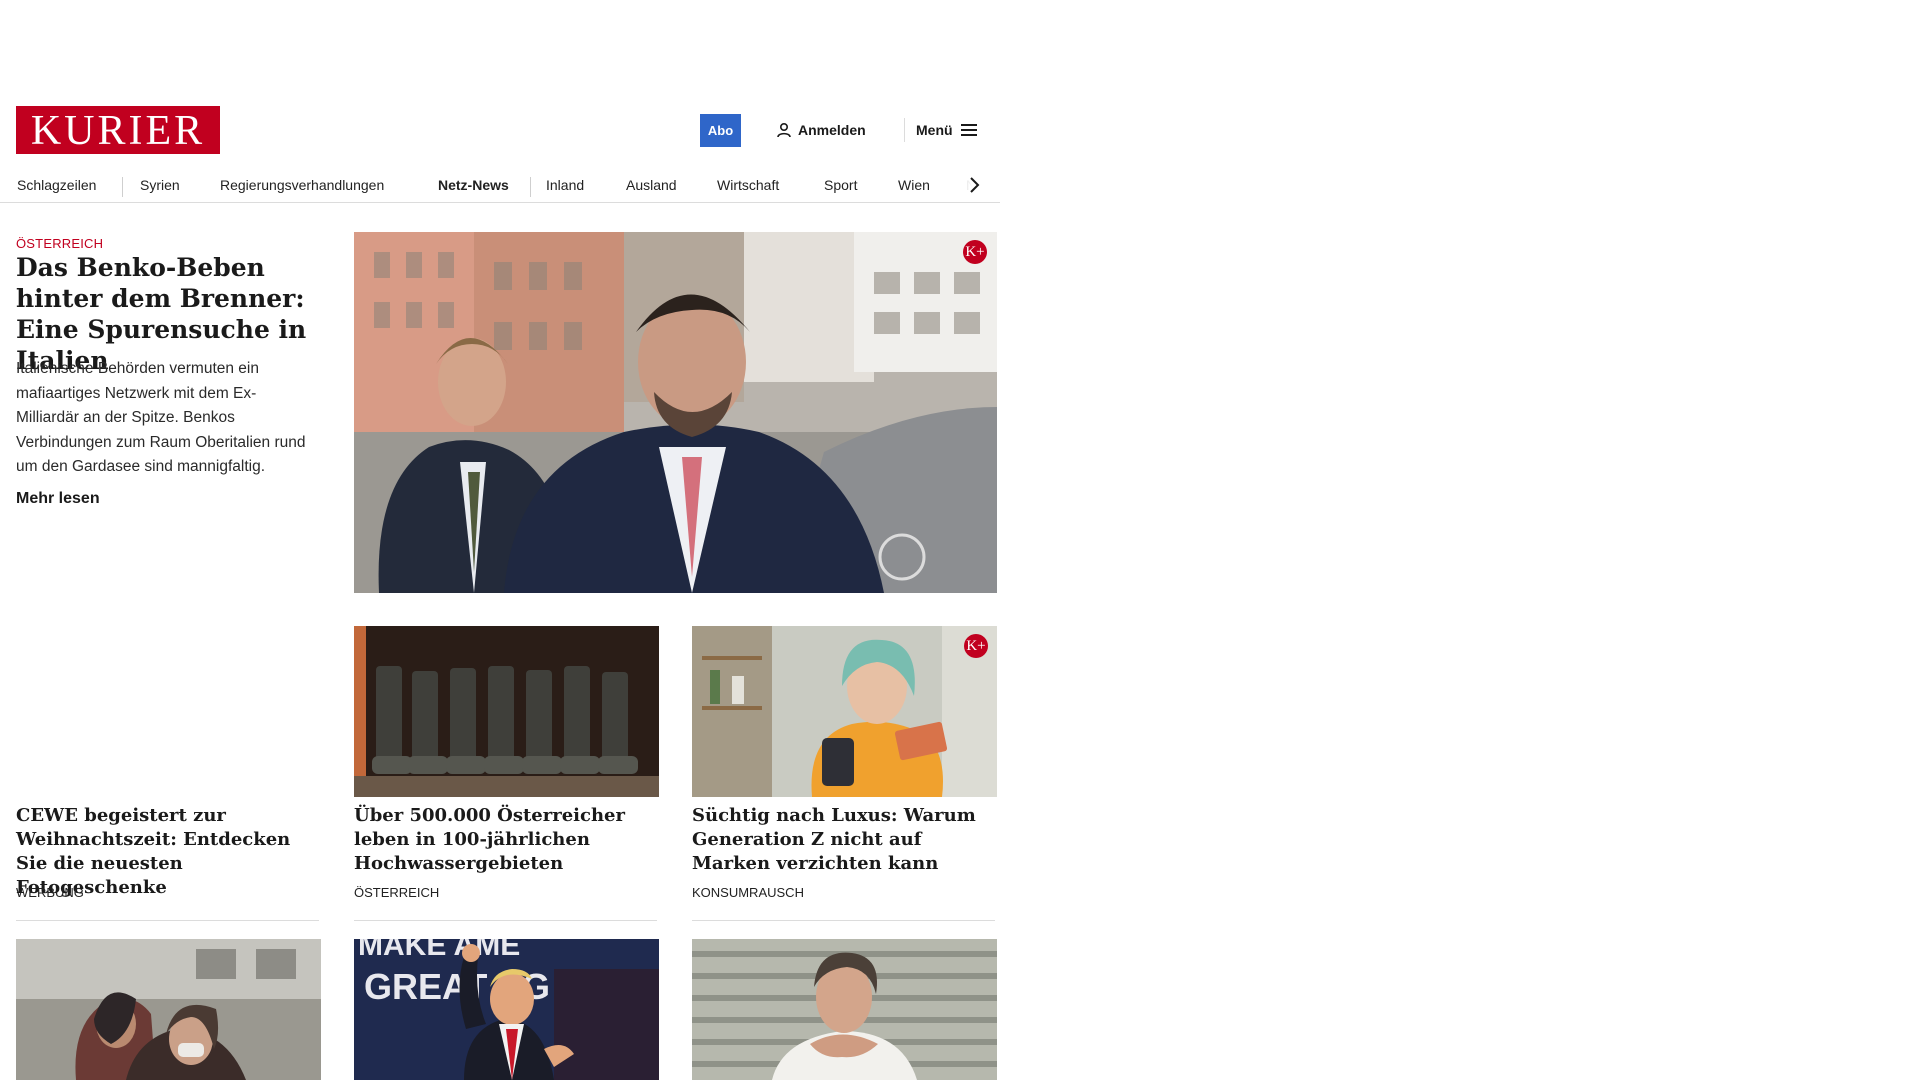  I want to click on lead-photo: K+, so click(675, 412).